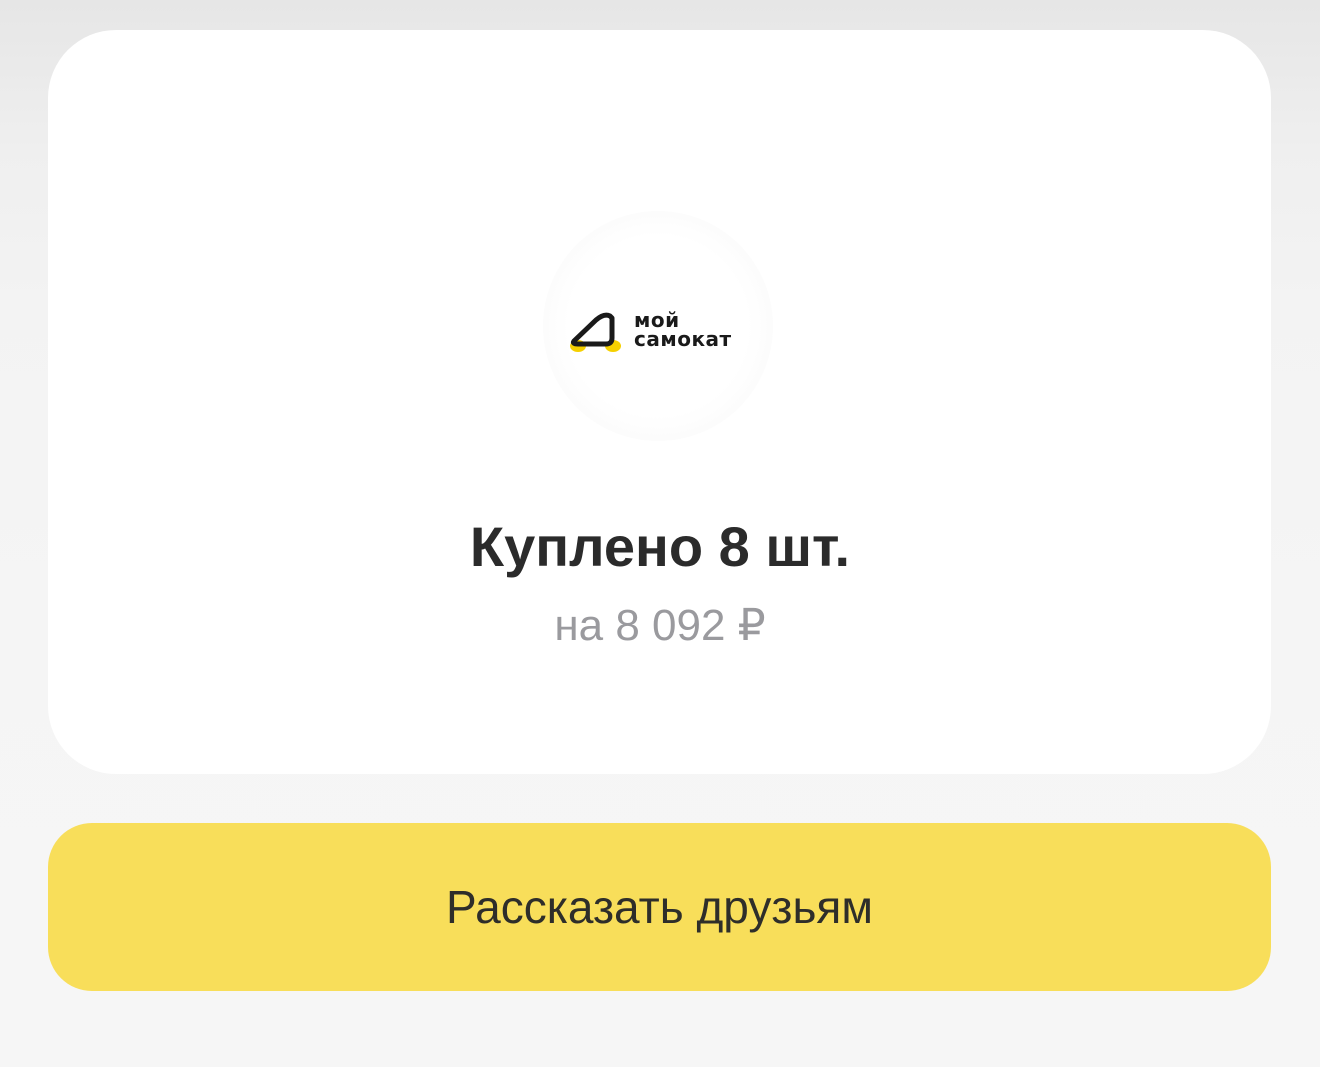  I want to click on share-with-friends-button: Рассказать друзьям, so click(659, 907).